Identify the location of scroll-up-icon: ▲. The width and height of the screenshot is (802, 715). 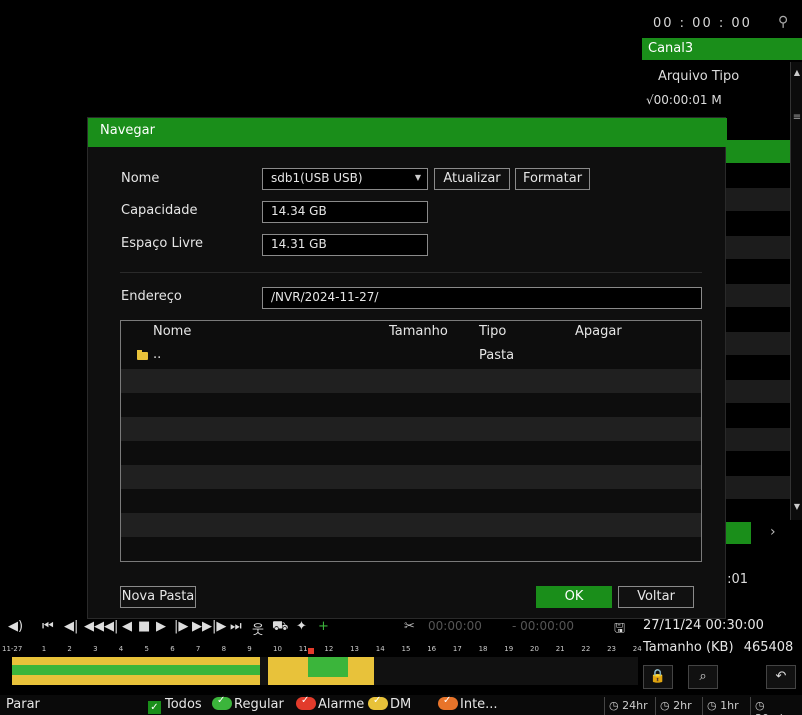
(796, 72).